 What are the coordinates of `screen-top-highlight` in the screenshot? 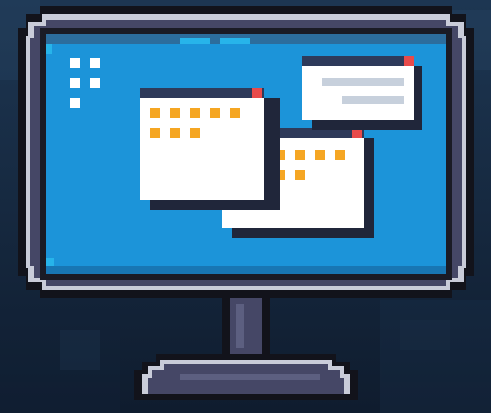 It's located at (195, 41).